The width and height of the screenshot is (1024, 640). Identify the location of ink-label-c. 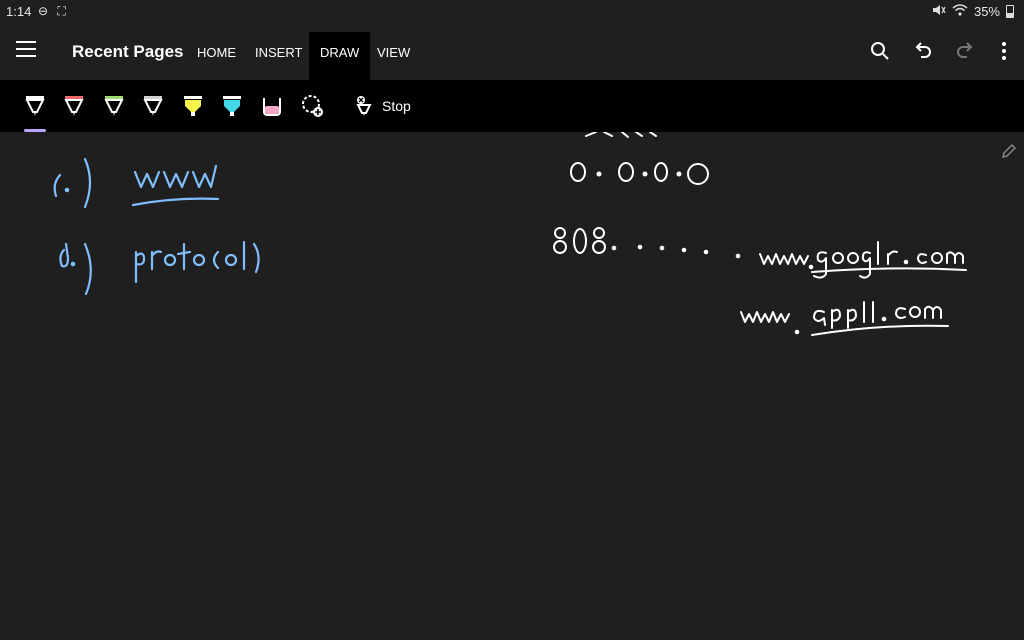
(72, 183).